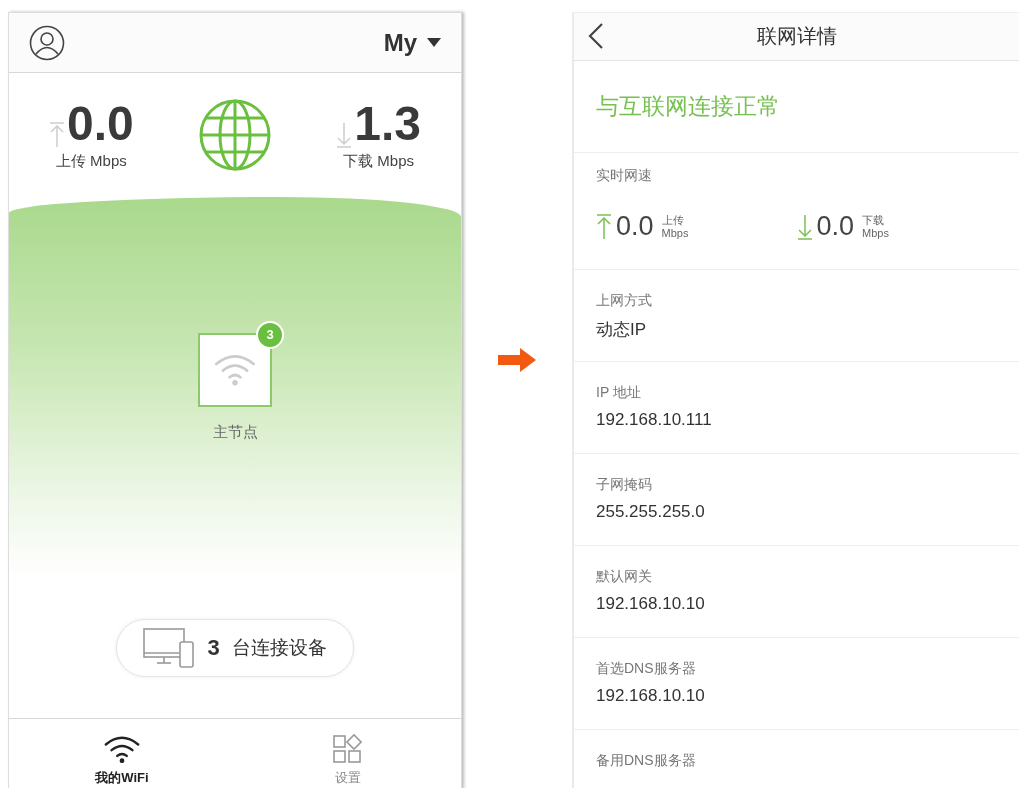 Image resolution: width=1019 pixels, height=788 pixels. I want to click on upload-label: 上传 Mbps, so click(91, 161).